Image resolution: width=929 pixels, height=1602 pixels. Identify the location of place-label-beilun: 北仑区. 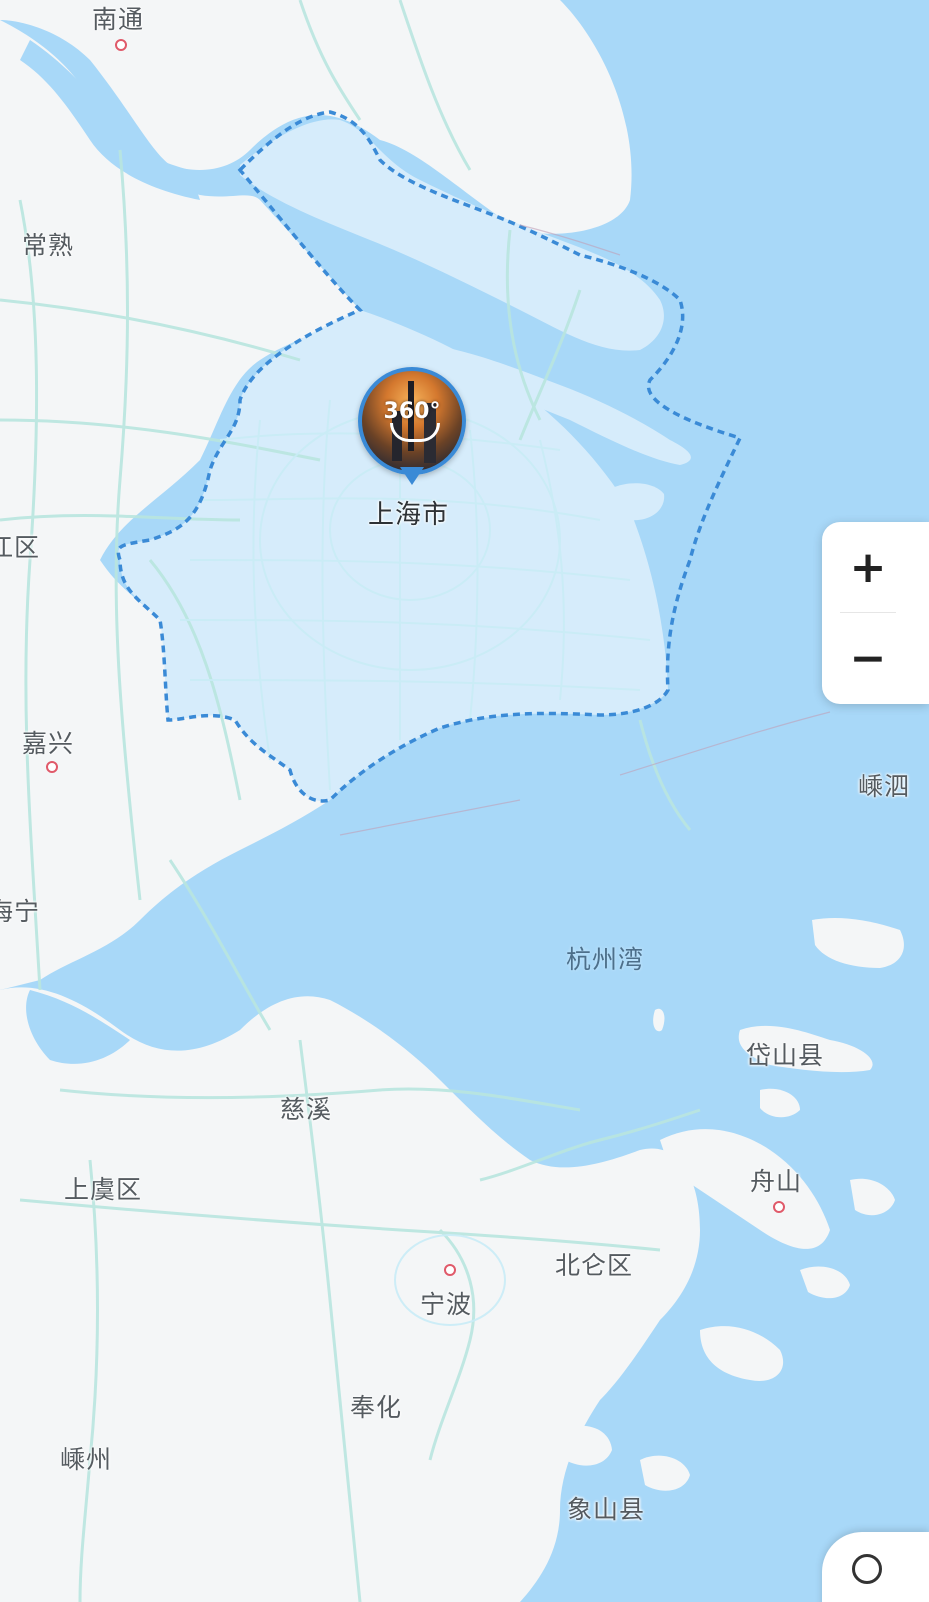
(594, 1264).